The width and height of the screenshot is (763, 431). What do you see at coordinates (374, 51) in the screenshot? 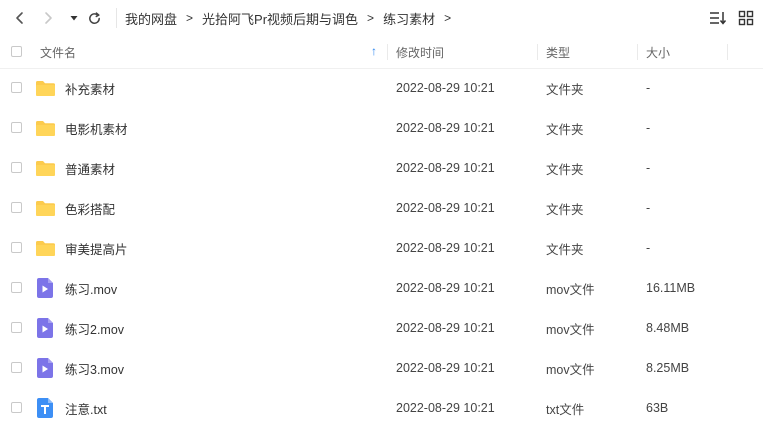
I see `sort-arrow-icon: ↑` at bounding box center [374, 51].